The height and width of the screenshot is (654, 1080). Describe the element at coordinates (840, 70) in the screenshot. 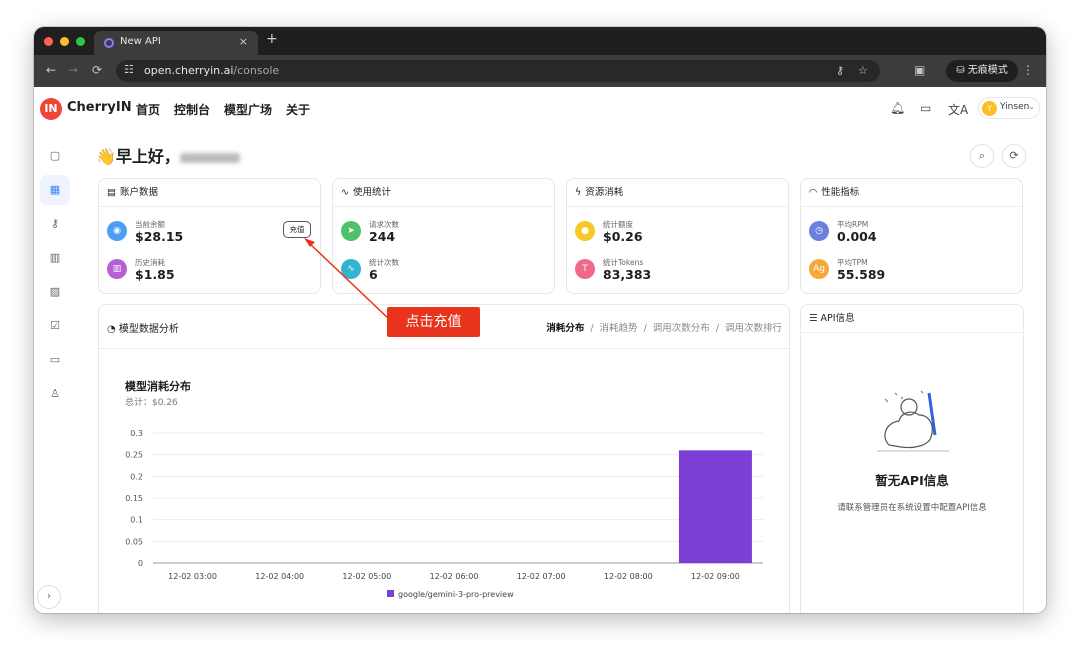

I see `password-key-icon: ⚷` at that location.